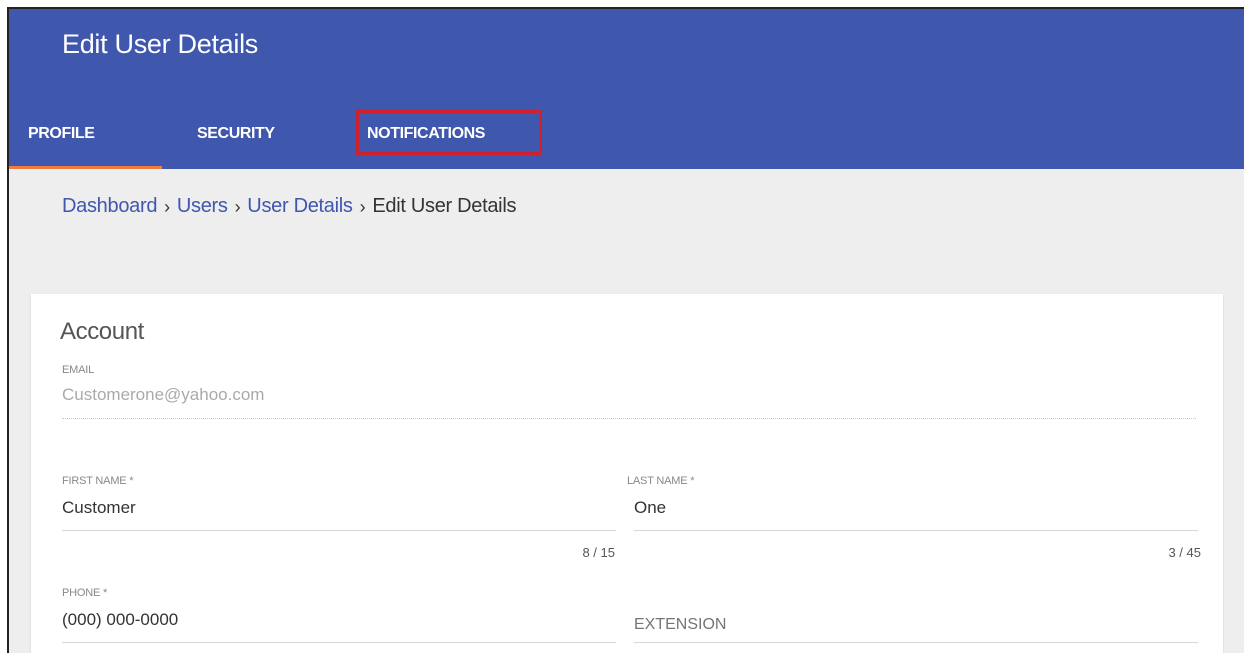 This screenshot has height=653, width=1244. What do you see at coordinates (202, 206) in the screenshot?
I see `breadcrumb-users: Users` at bounding box center [202, 206].